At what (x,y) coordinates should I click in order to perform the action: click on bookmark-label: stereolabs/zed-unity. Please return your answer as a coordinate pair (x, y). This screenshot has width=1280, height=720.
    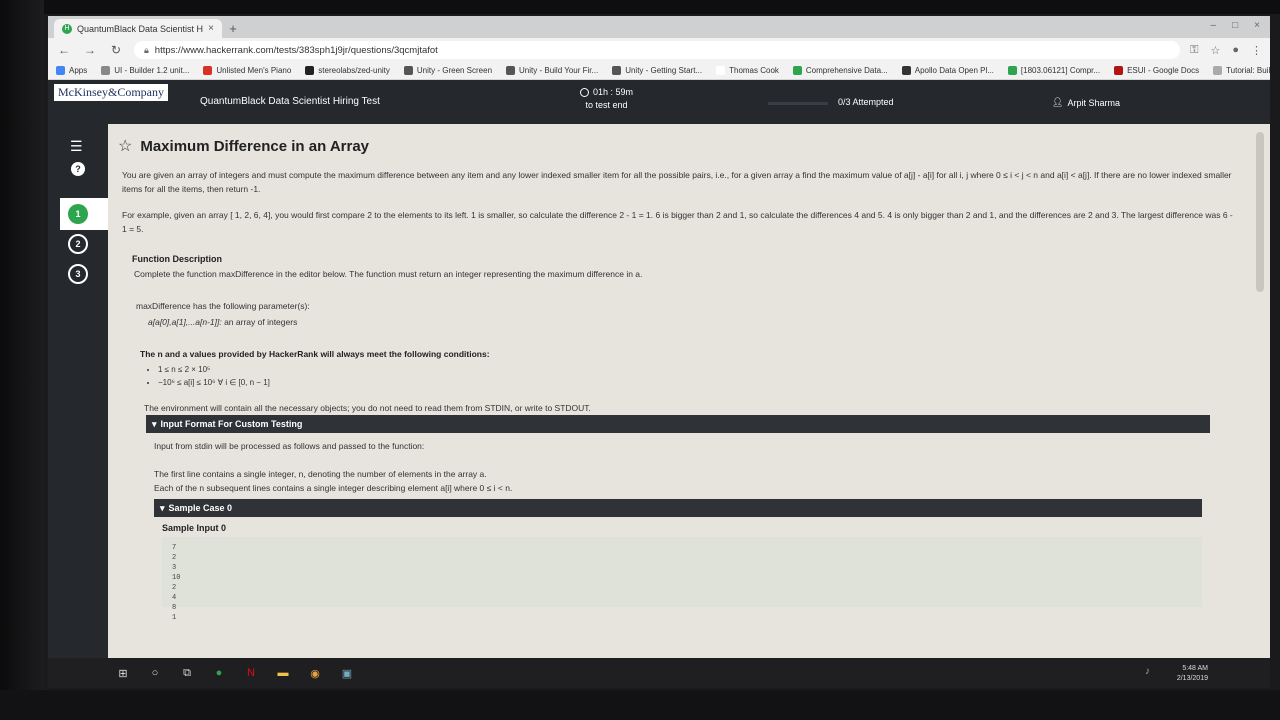
    Looking at the image, I should click on (354, 70).